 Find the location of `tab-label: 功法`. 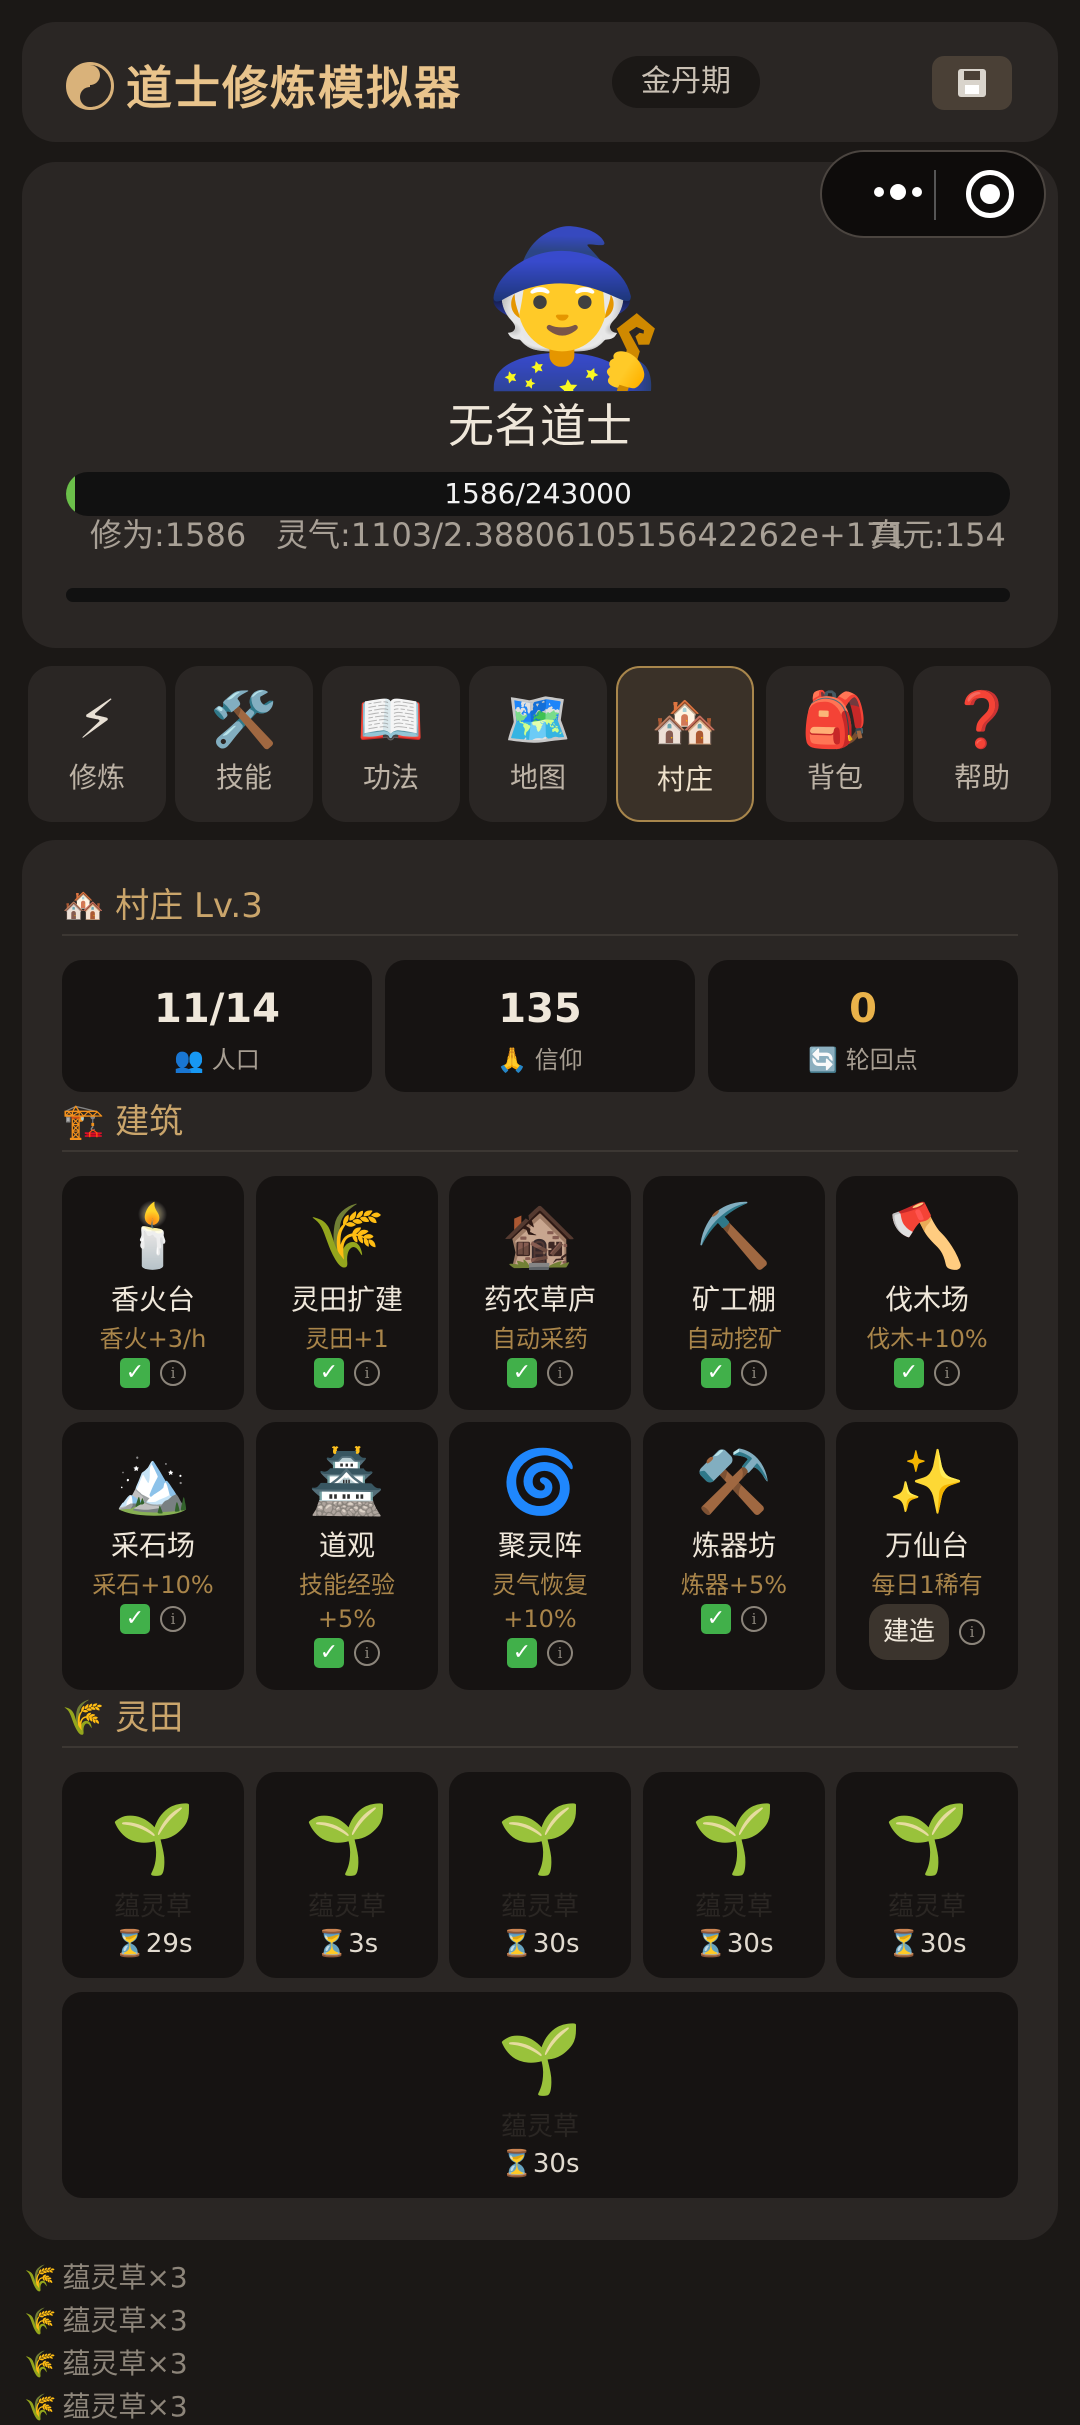

tab-label: 功法 is located at coordinates (390, 777).